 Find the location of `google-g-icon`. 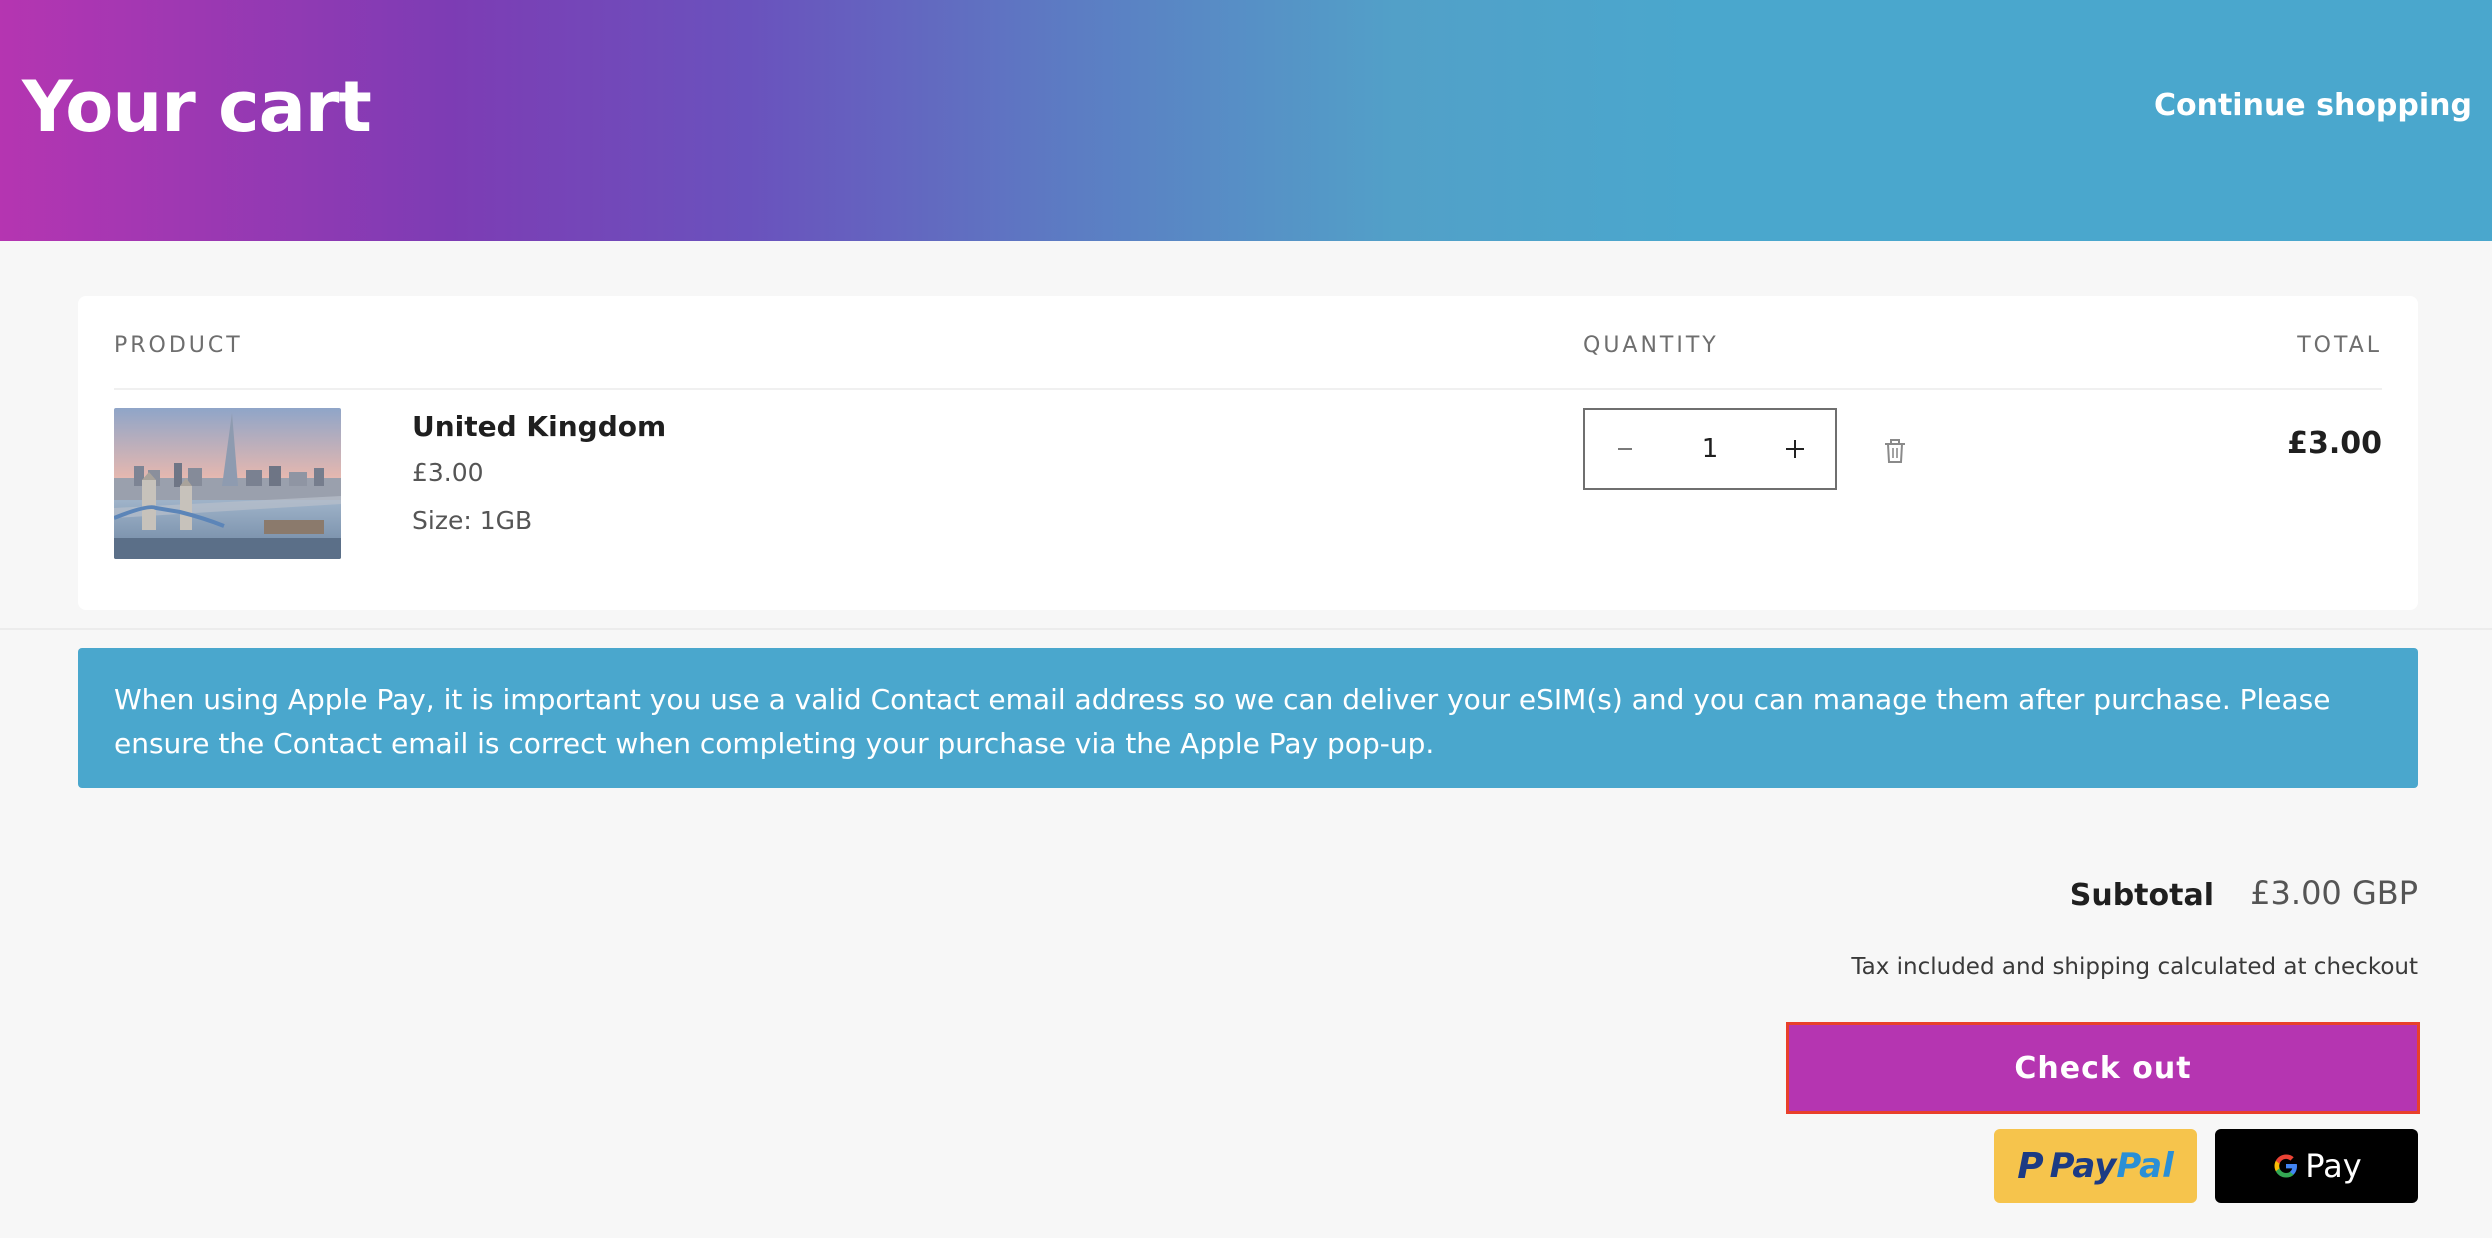

google-g-icon is located at coordinates (2286, 1166).